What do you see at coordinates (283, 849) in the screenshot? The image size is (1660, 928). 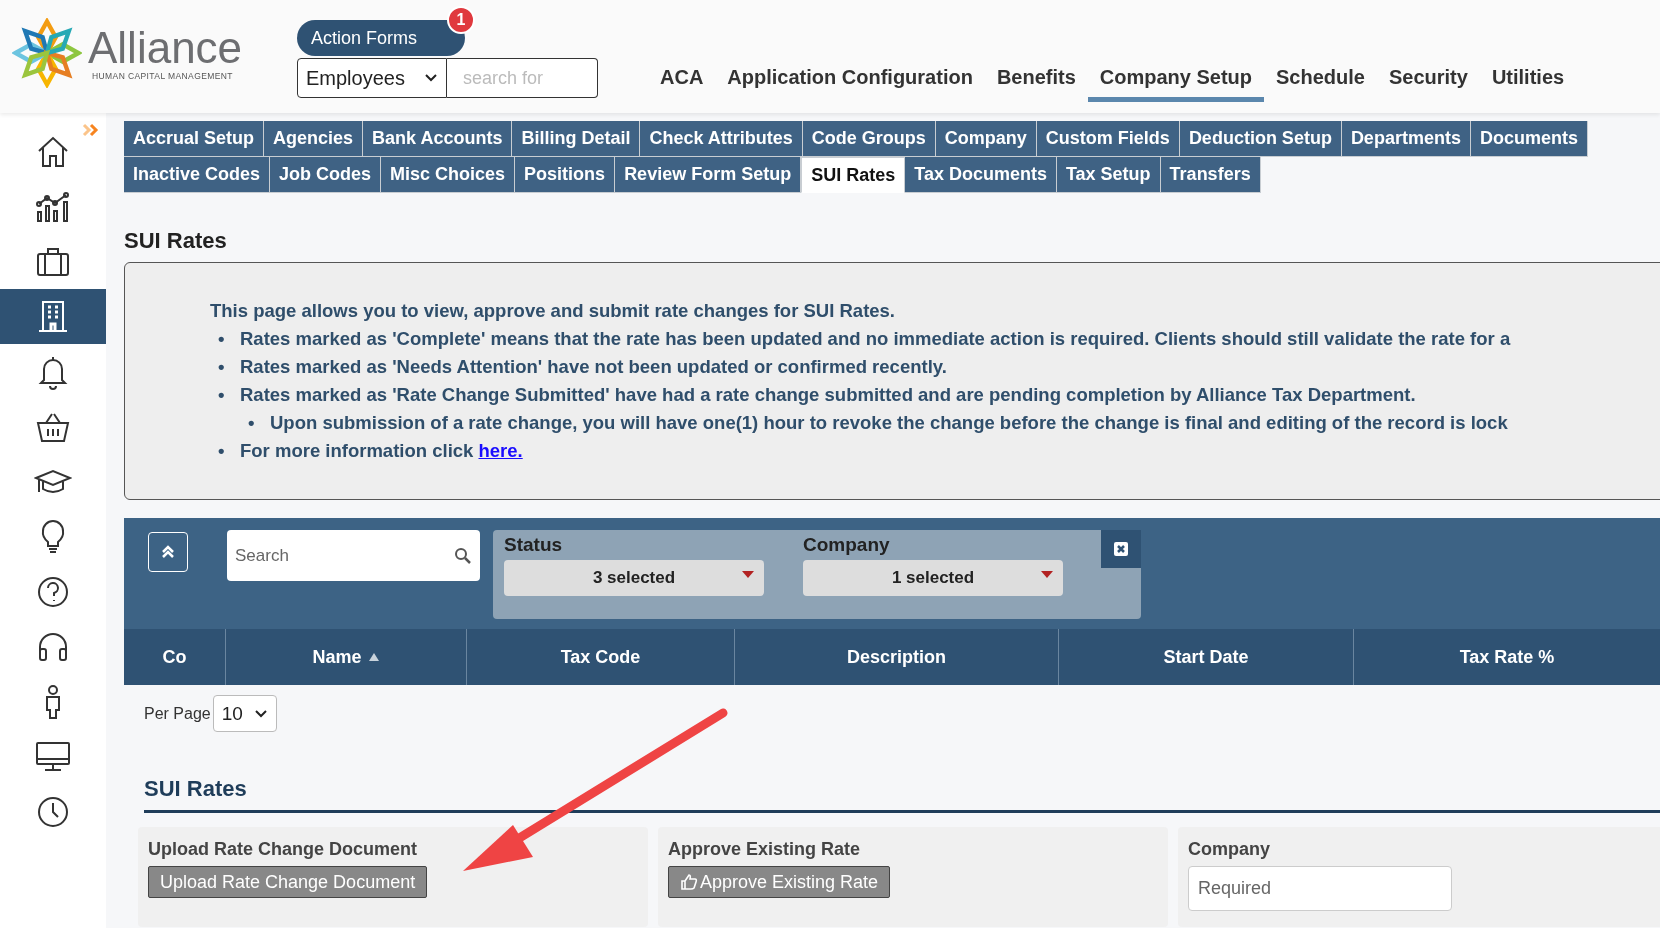 I see `field-label: Upload Rate Change Document` at bounding box center [283, 849].